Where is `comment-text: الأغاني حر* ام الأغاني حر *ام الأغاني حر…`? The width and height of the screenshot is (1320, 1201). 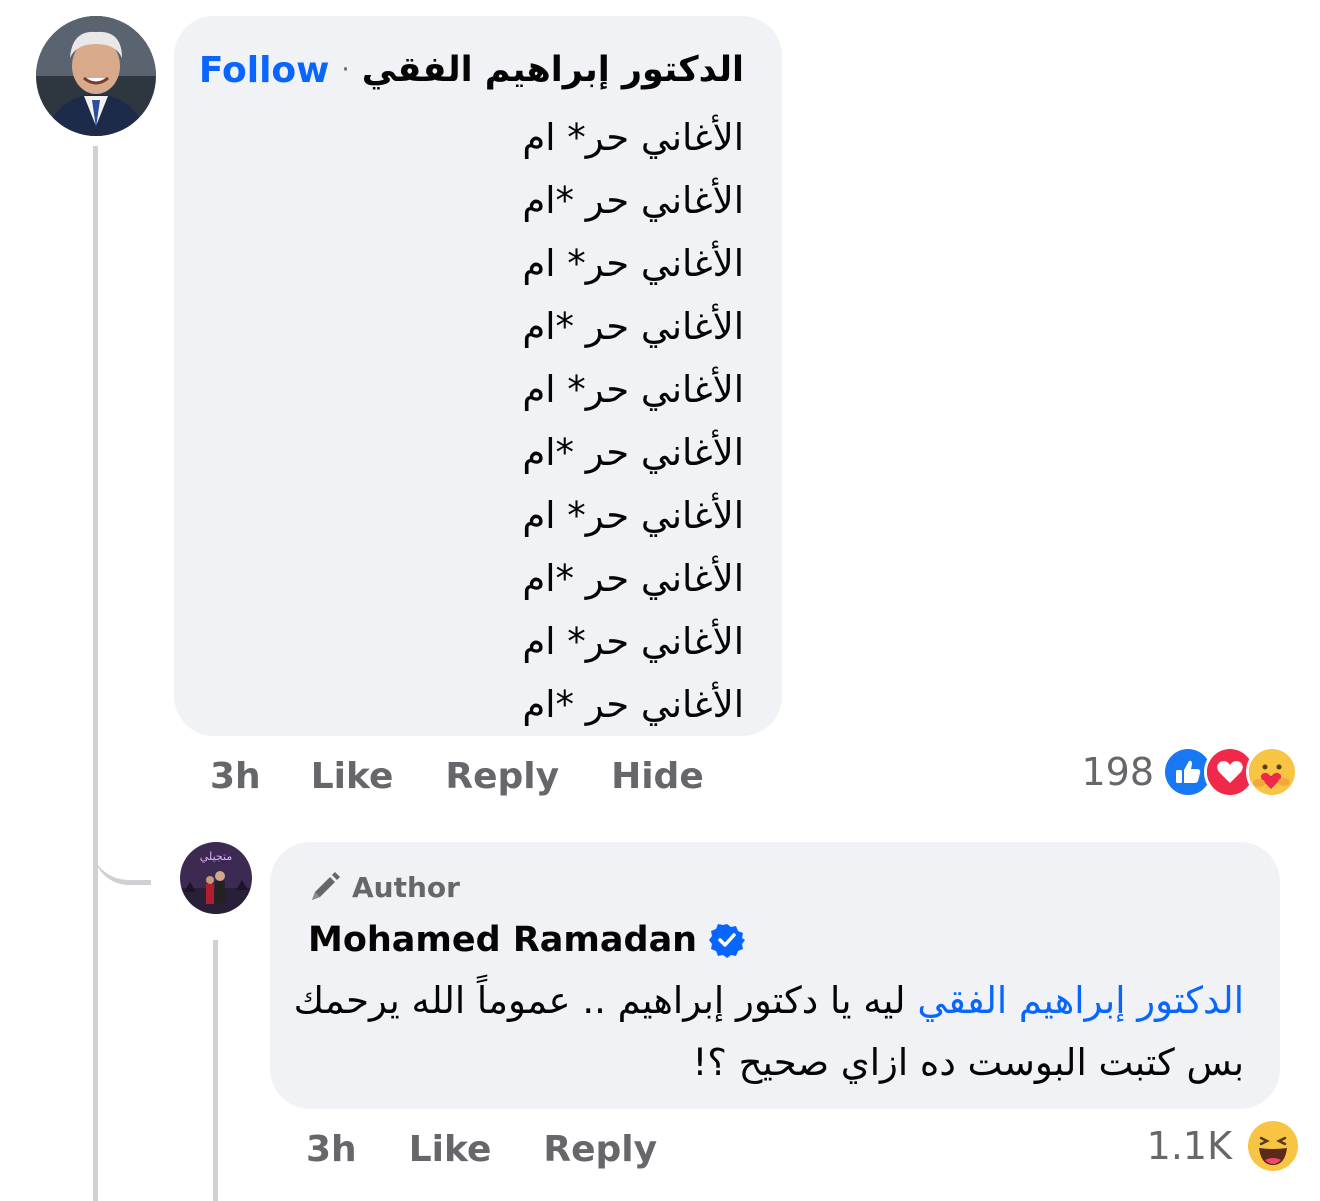 comment-text: الأغاني حر* ام الأغاني حر *ام الأغاني حر… is located at coordinates (633, 421).